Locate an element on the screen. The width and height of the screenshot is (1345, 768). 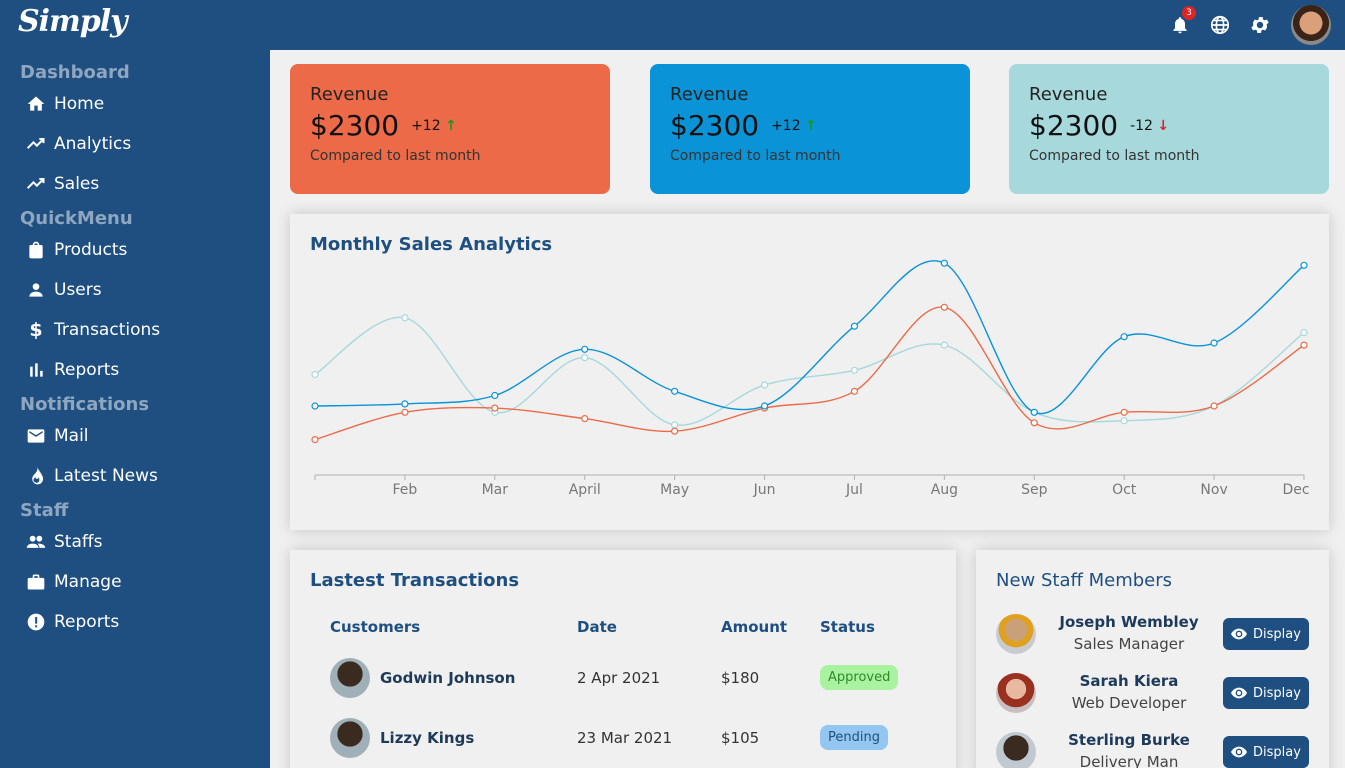
staff-avatar is located at coordinates (1016, 693).